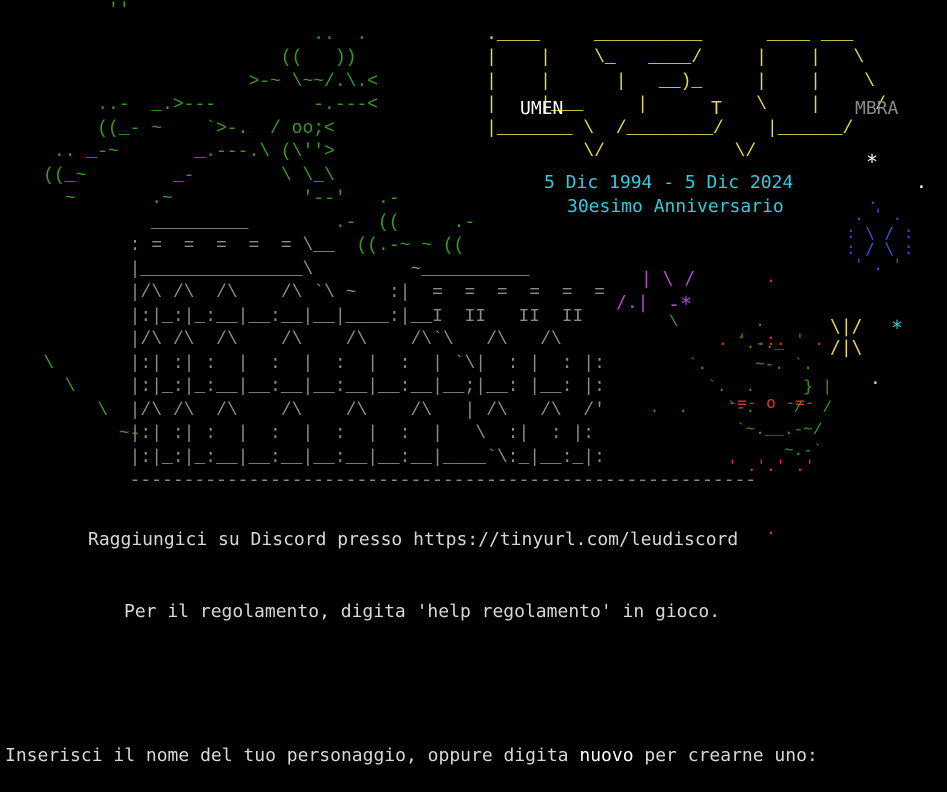 The width and height of the screenshot is (947, 792). What do you see at coordinates (378, 152) in the screenshot?
I see `ascii-line: \/ \/` at bounding box center [378, 152].